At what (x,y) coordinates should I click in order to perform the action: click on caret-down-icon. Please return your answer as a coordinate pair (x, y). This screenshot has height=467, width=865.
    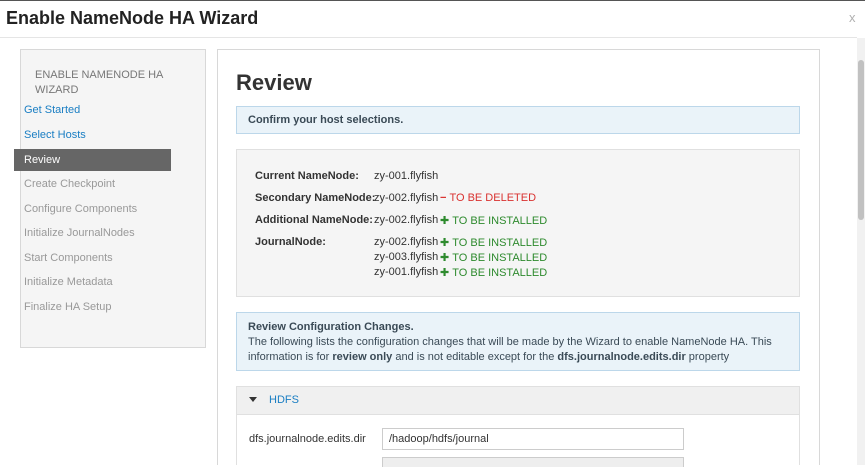
    Looking at the image, I should click on (253, 399).